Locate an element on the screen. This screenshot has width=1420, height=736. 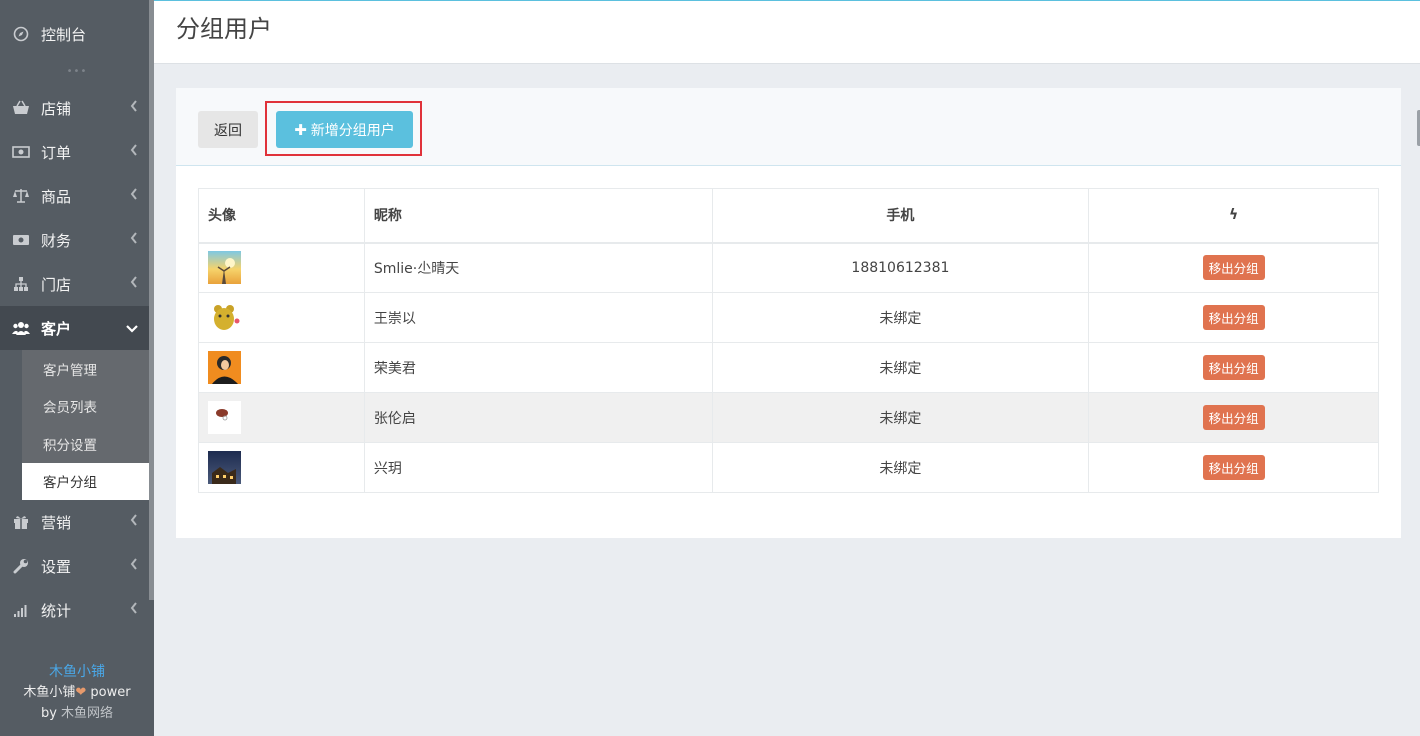
sidebar-subitem-points-settings: 积分设置 is located at coordinates (88, 444).